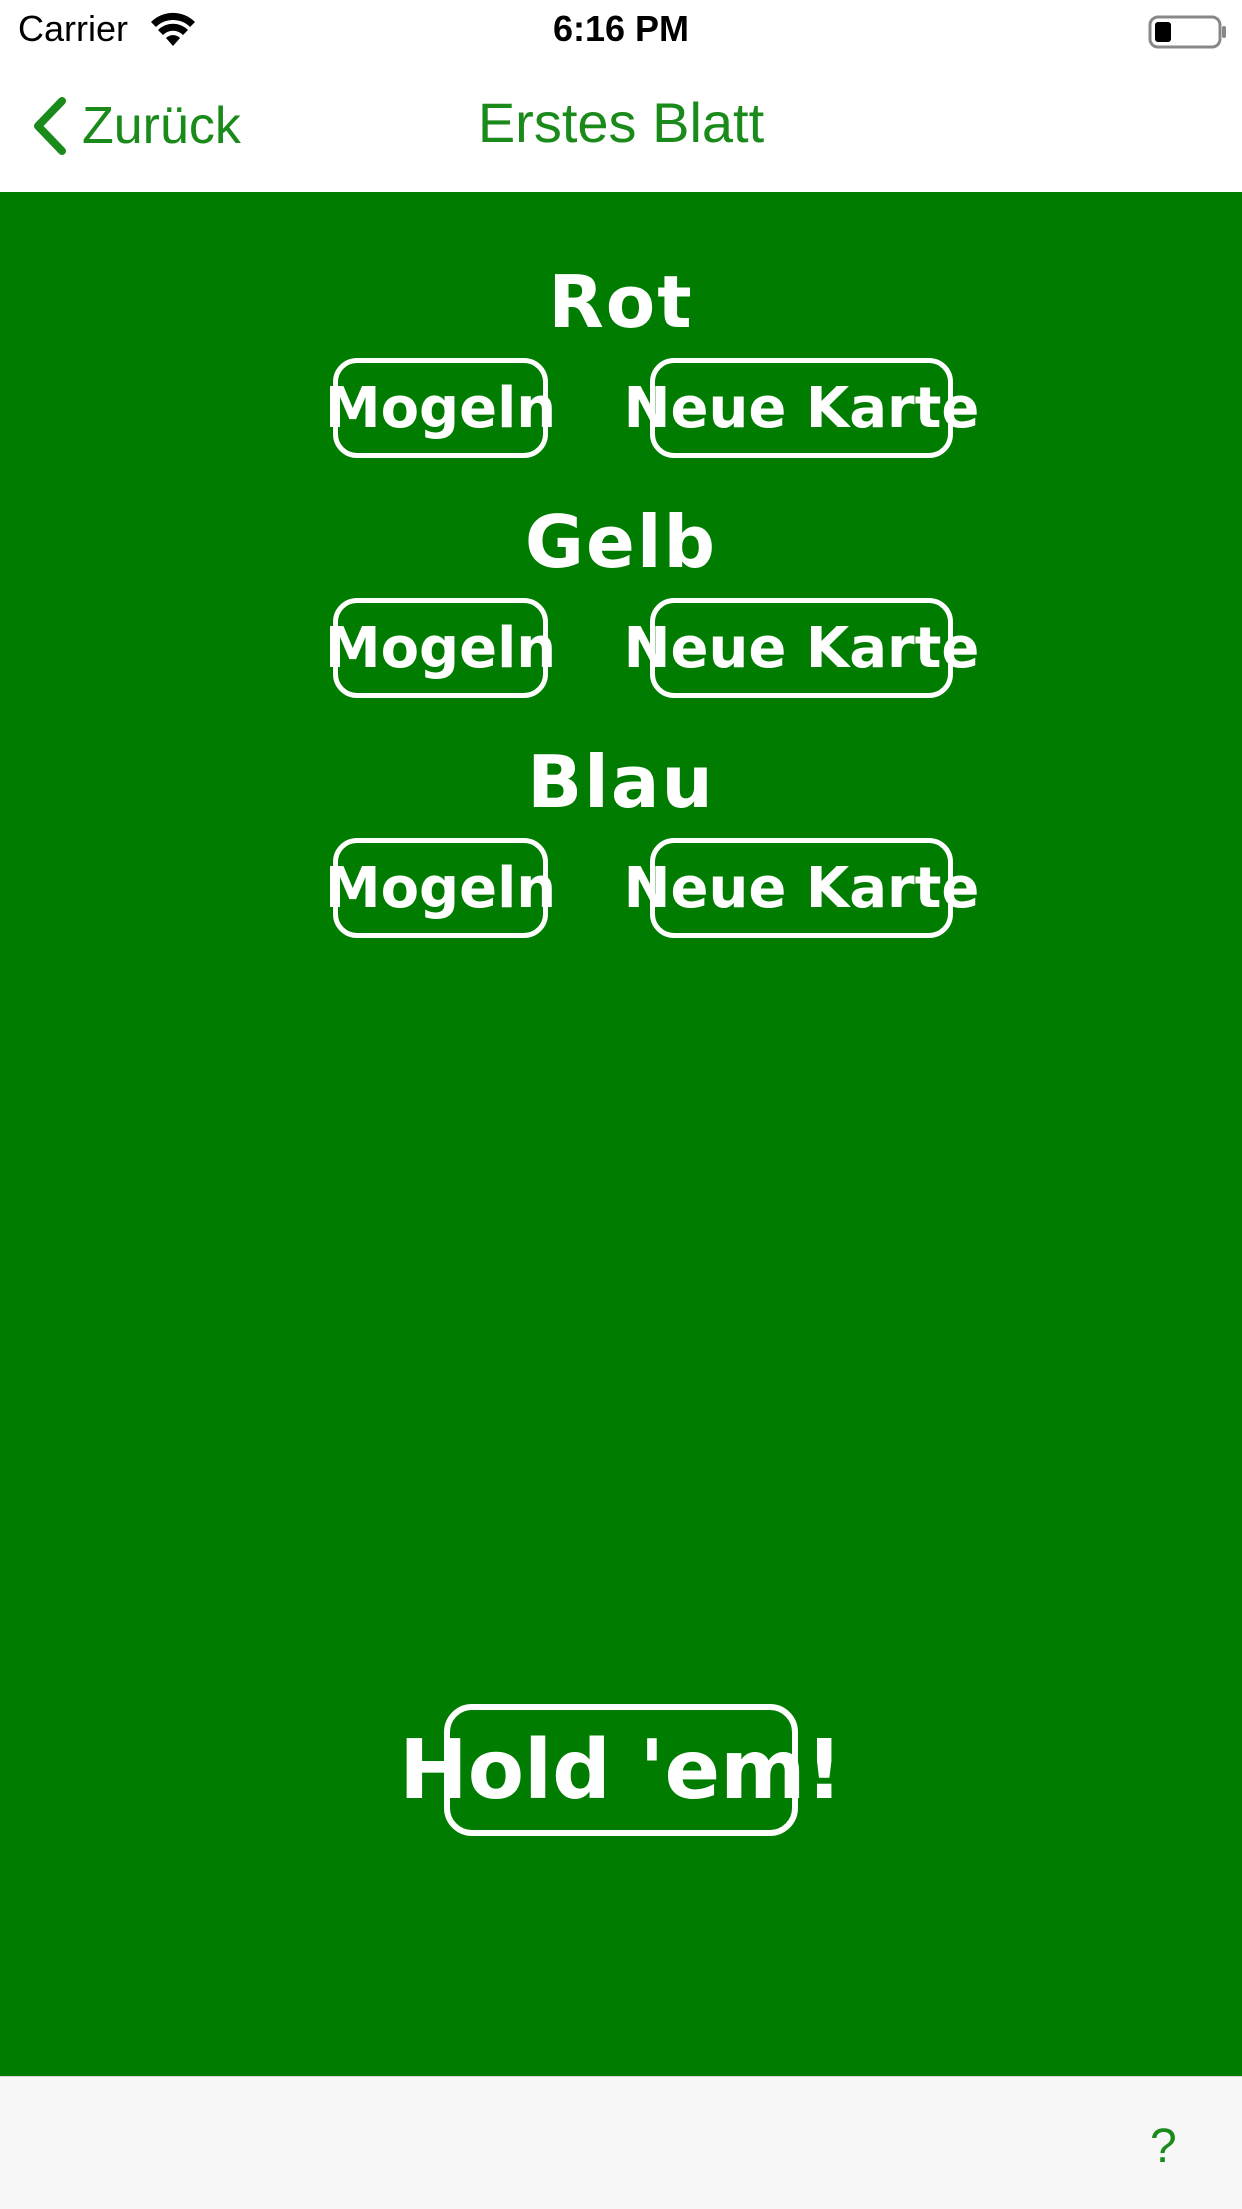  Describe the element at coordinates (621, 1770) in the screenshot. I see `hold-em-button: Hold 'em!` at that location.